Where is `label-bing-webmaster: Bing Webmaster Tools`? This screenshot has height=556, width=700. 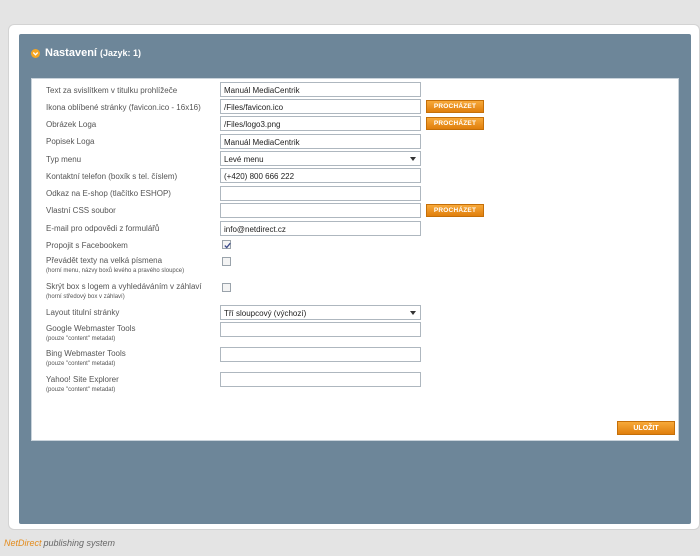
label-bing-webmaster: Bing Webmaster Tools is located at coordinates (86, 353).